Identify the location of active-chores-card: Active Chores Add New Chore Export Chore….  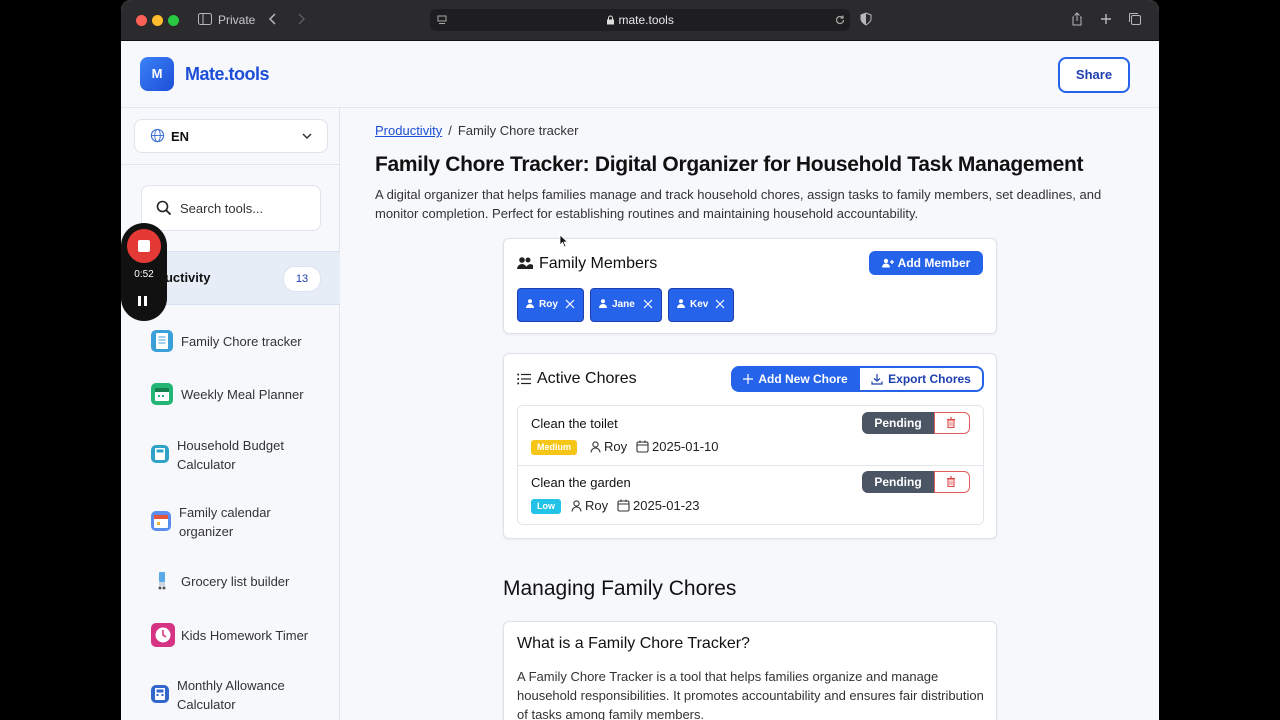
(750, 446).